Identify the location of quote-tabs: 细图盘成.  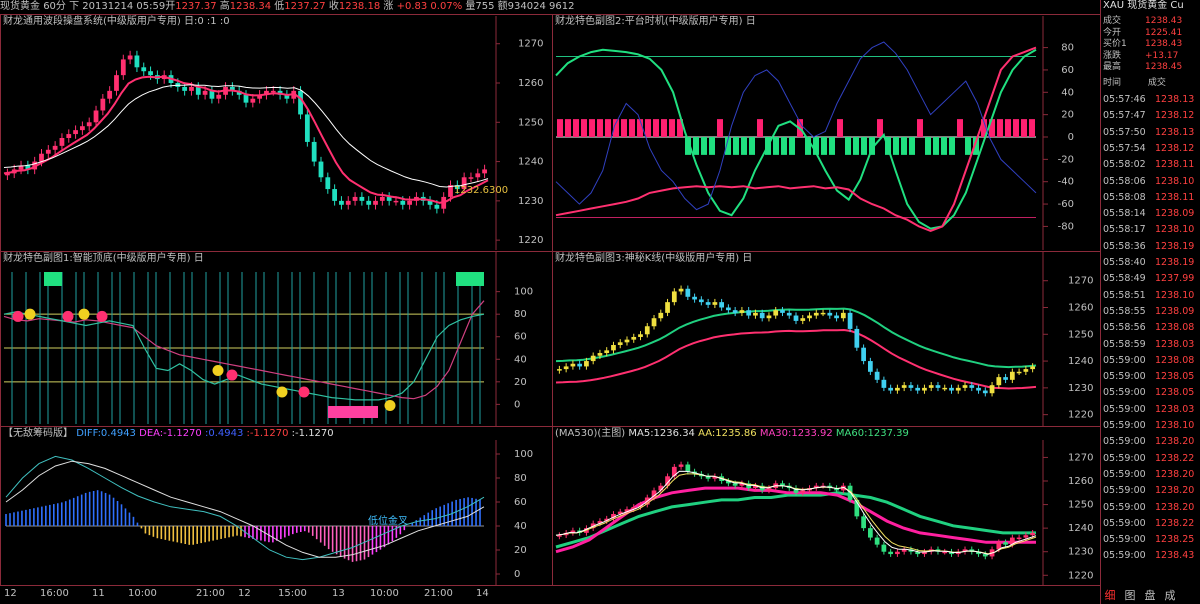
(1150, 596).